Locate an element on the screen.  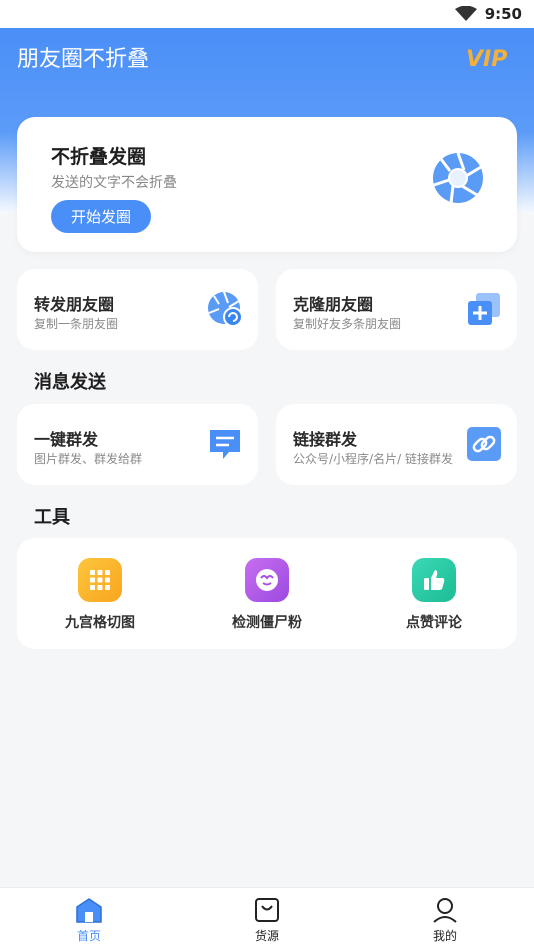
card-subtitle: 公众号/小程序/名片/ 链接群发 is located at coordinates (373, 459).